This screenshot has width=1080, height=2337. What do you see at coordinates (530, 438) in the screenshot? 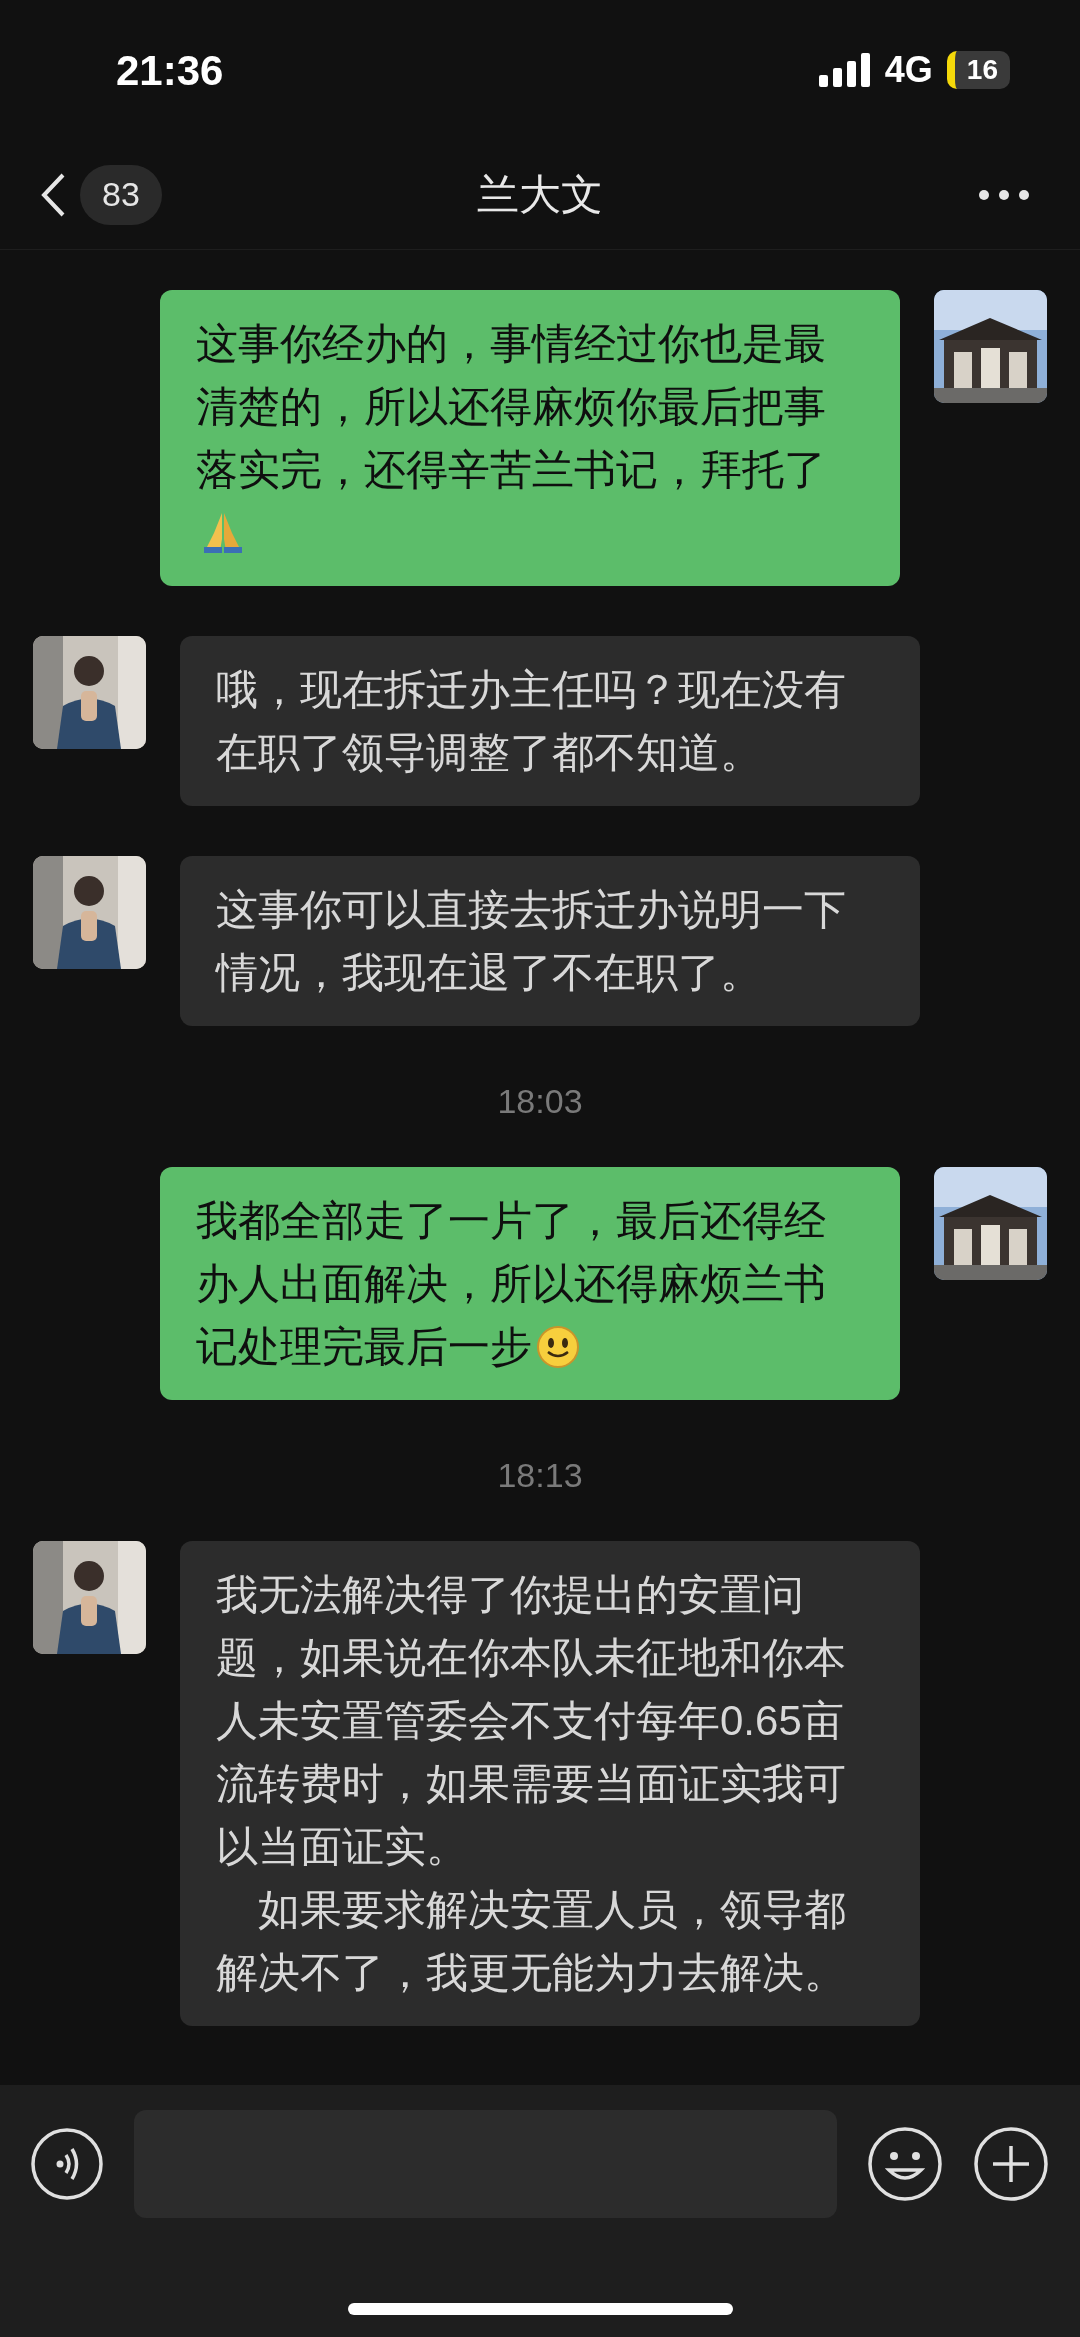
I see `message-bubble: 这事你经办的，事情经过你也是最清楚的，所以还得麻烦你最后把事落实完，还得辛苦兰书记，拜托了` at bounding box center [530, 438].